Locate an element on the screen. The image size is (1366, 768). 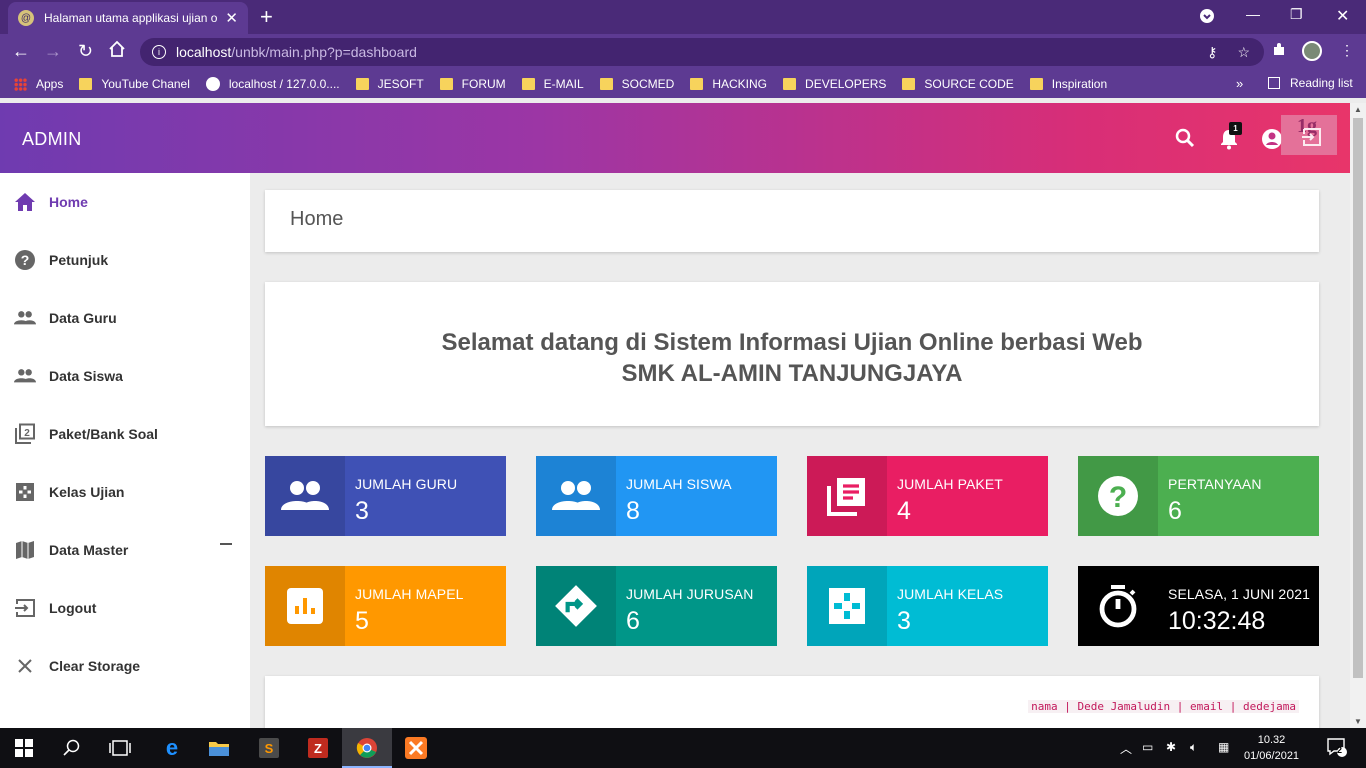
bookmark-folder: E-MAIL is located at coordinates (552, 84).